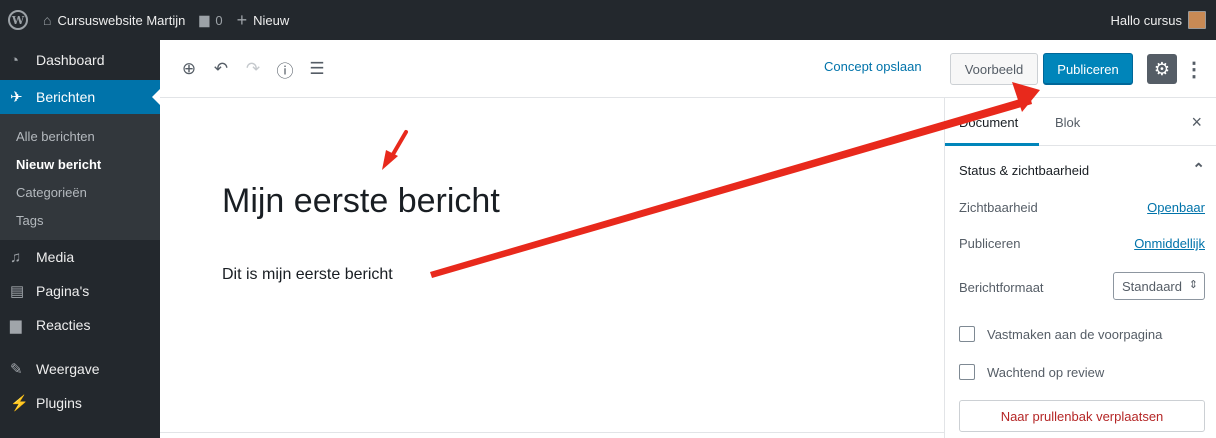 The image size is (1216, 438). I want to click on media-icon: ♫, so click(16, 257).